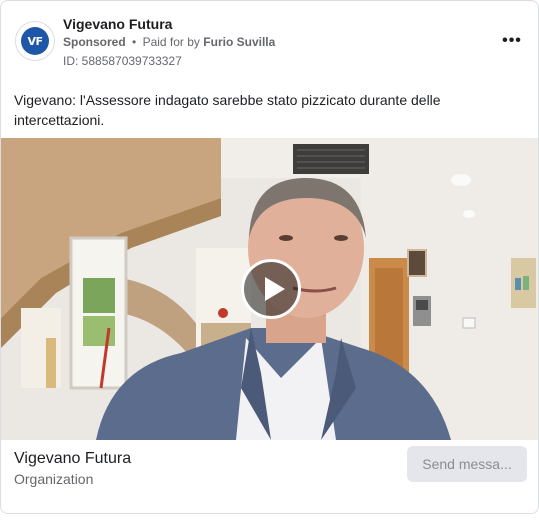  I want to click on paid-for-label: Paid for by, so click(171, 42).